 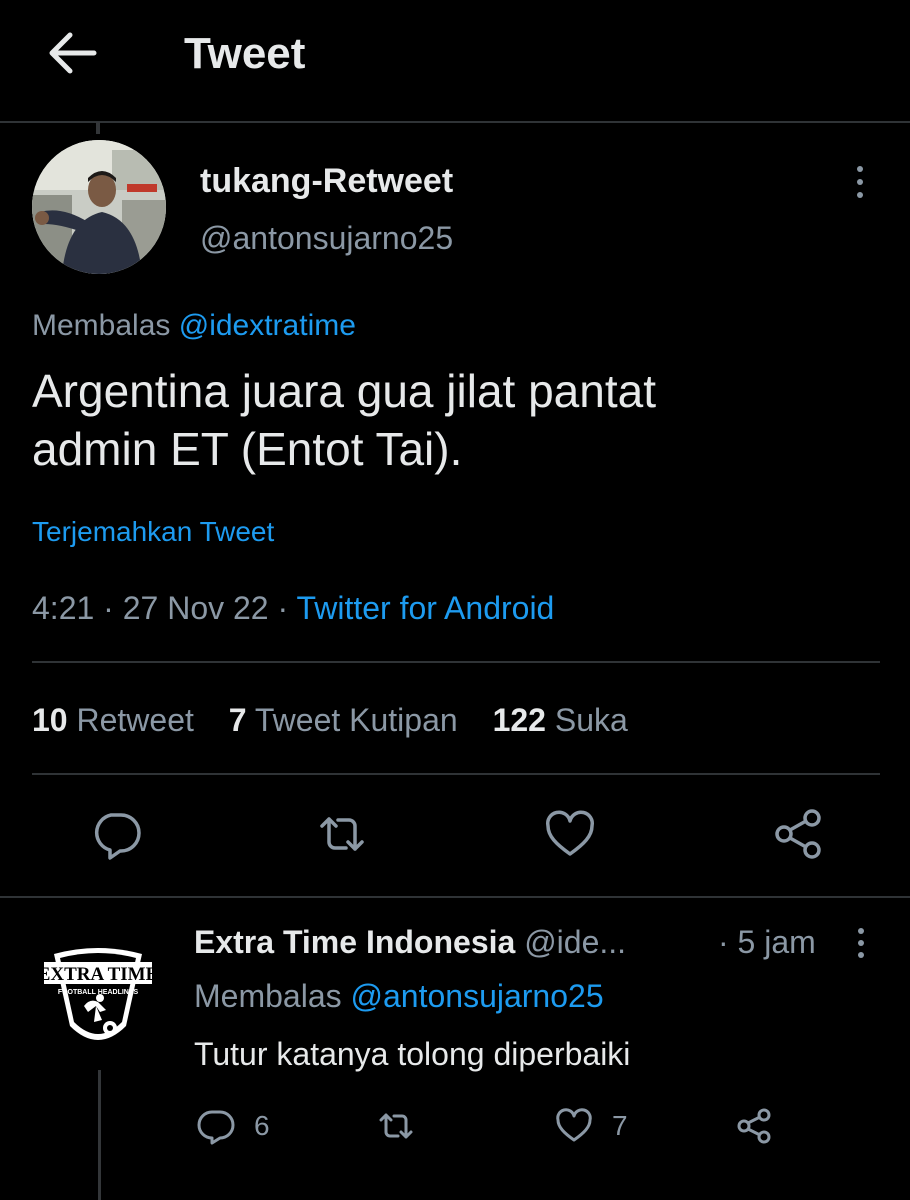 What do you see at coordinates (98, 128) in the screenshot?
I see `thread-line-stub` at bounding box center [98, 128].